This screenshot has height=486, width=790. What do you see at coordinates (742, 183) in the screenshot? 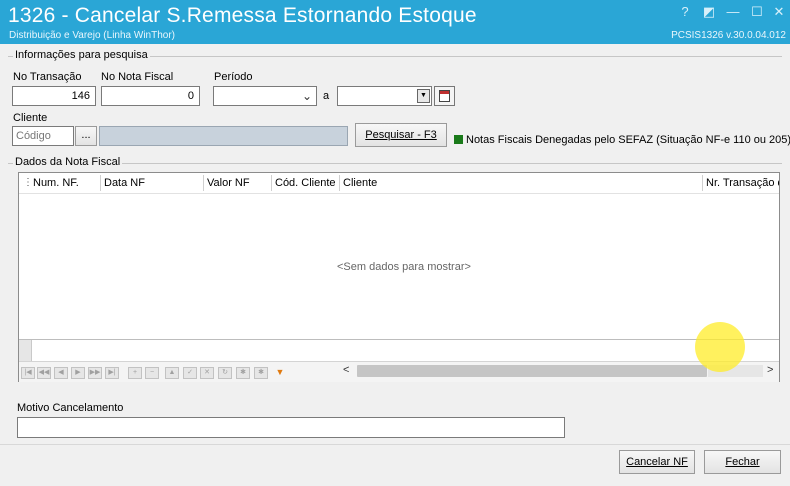
I see `column-nr-transacao: Nr. Transação d` at bounding box center [742, 183].